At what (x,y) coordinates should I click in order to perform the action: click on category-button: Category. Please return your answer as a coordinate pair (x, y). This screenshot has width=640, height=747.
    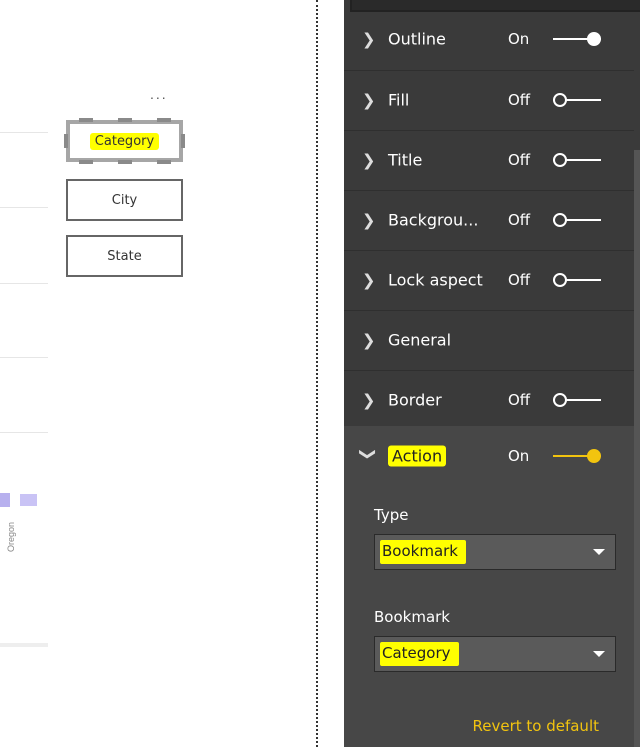
    Looking at the image, I should click on (124, 141).